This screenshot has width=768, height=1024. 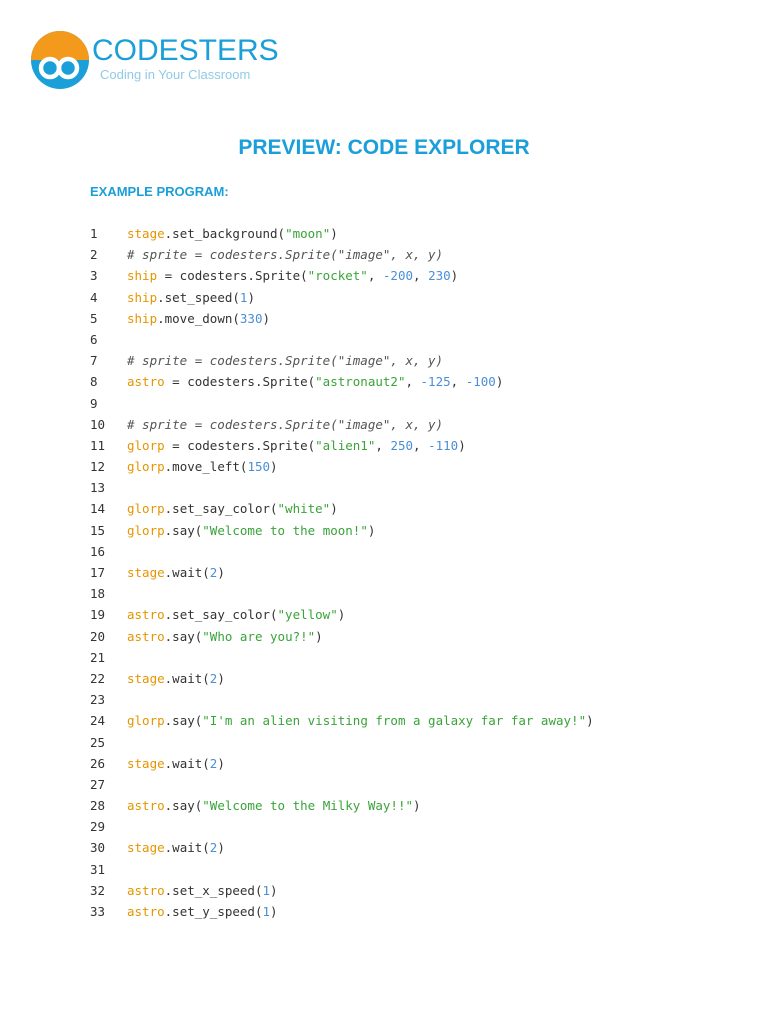 I want to click on line-number: 30, so click(x=98, y=848).